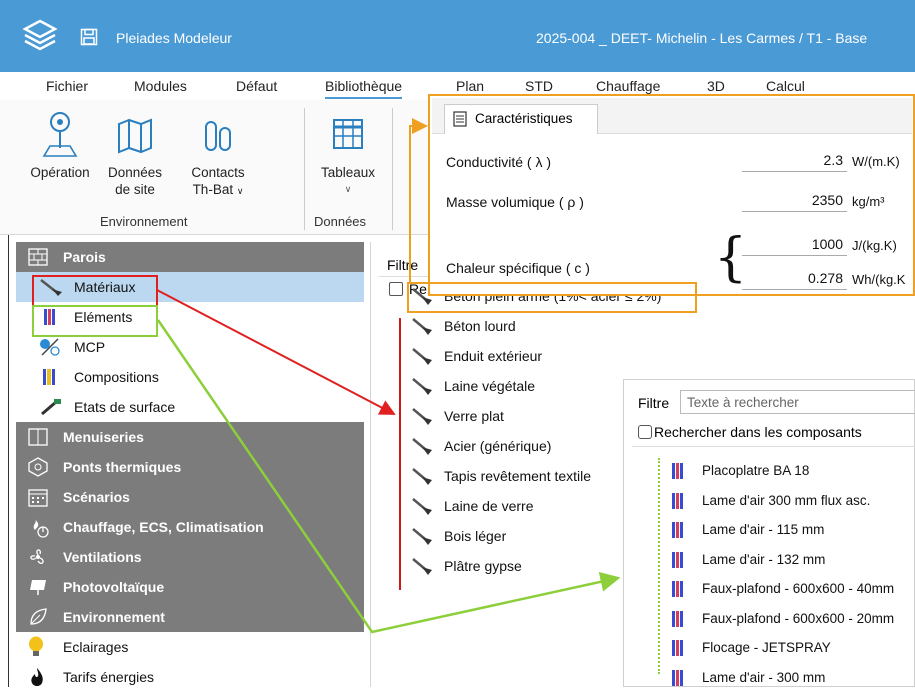 The image size is (915, 692). Describe the element at coordinates (418, 200) in the screenshot. I see `orange-arrow` at that location.